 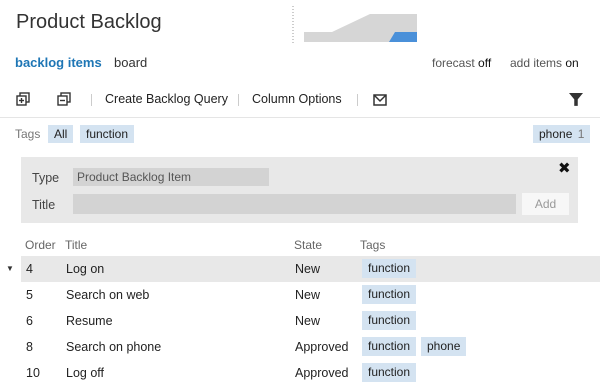 I want to click on row-title: Log off, so click(x=85, y=373).